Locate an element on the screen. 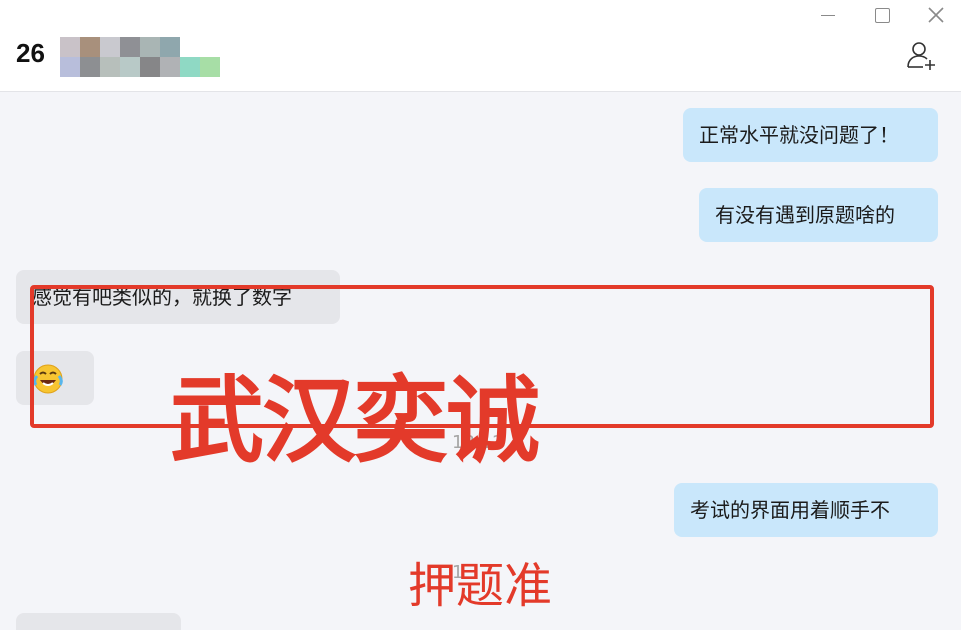 Image resolution: width=961 pixels, height=630 pixels. message-bubble-incoming-partial is located at coordinates (98, 621).